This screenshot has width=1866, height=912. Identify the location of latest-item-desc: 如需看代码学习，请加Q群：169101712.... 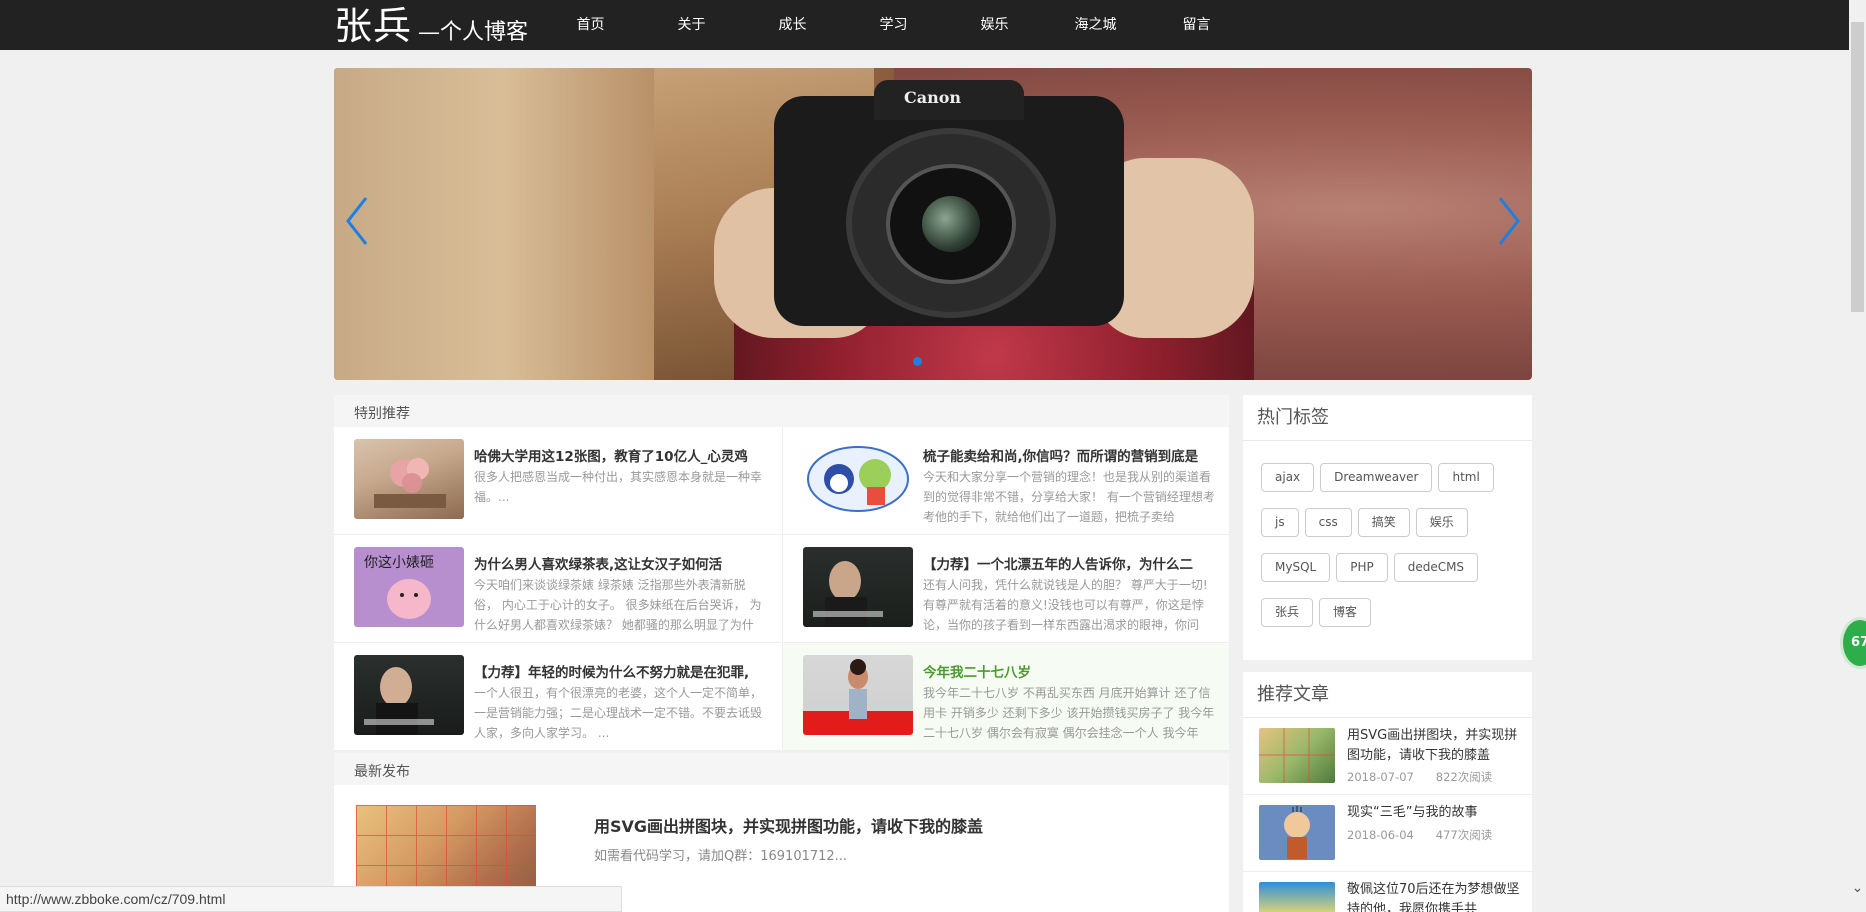
(721, 856).